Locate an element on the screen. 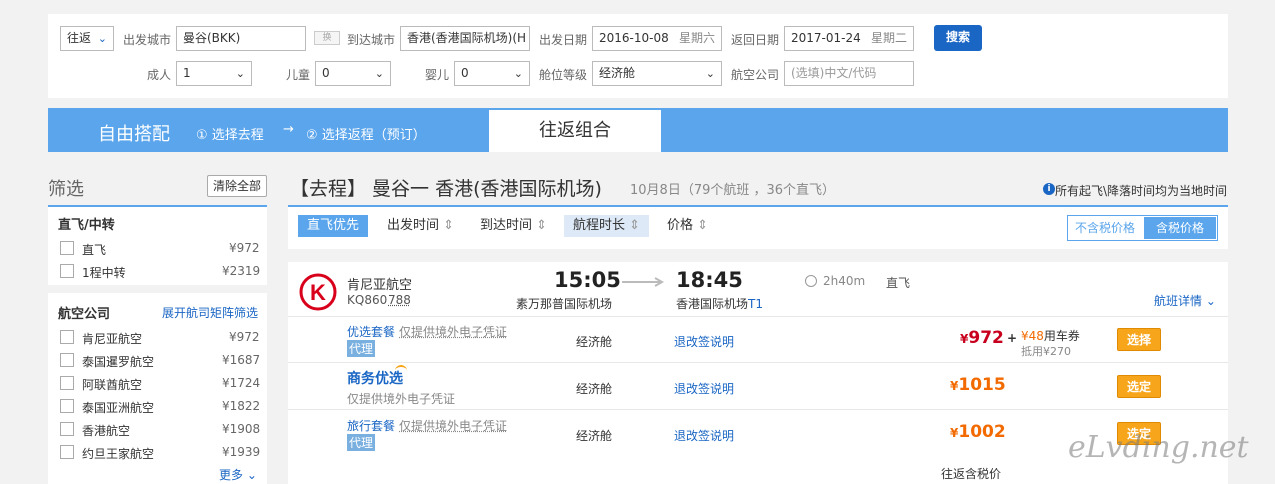  svg-text: K is located at coordinates (318, 292).